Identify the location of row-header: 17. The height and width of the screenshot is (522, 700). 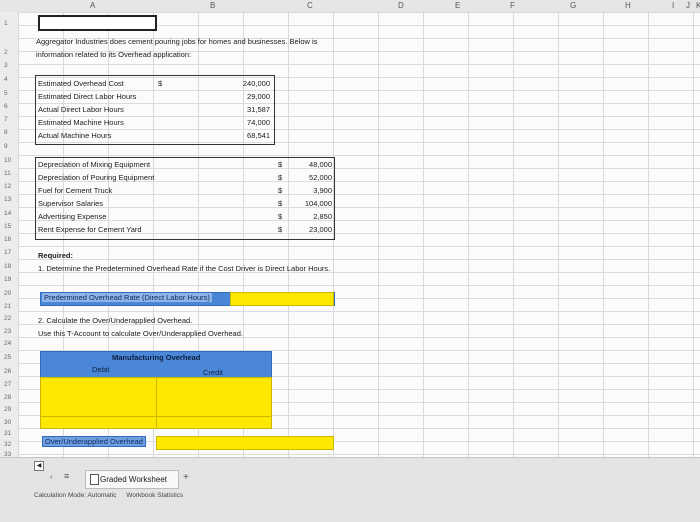
(7, 252).